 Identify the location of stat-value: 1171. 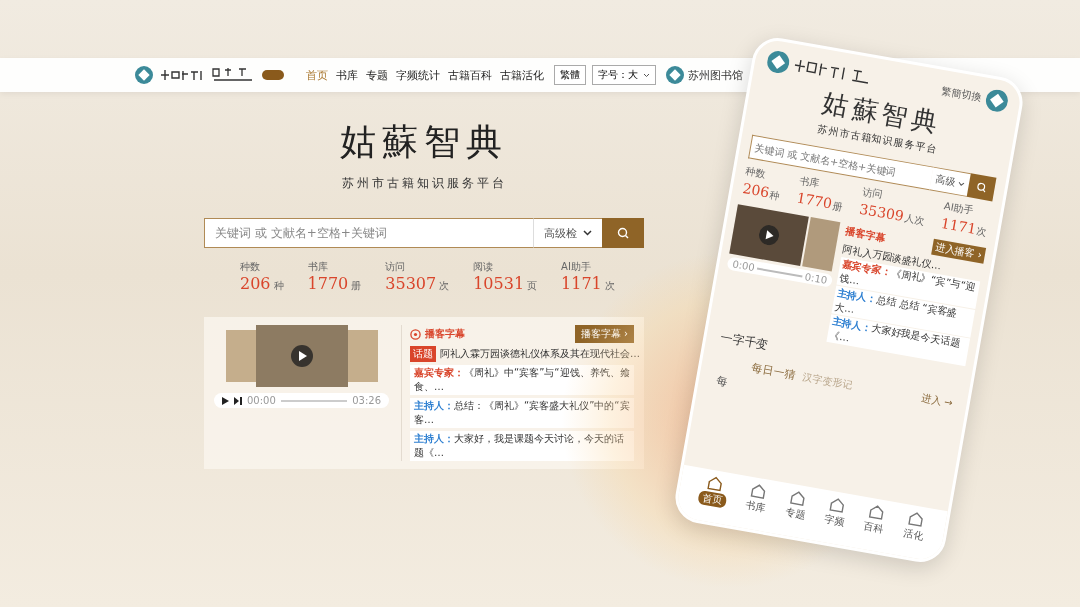
(581, 283).